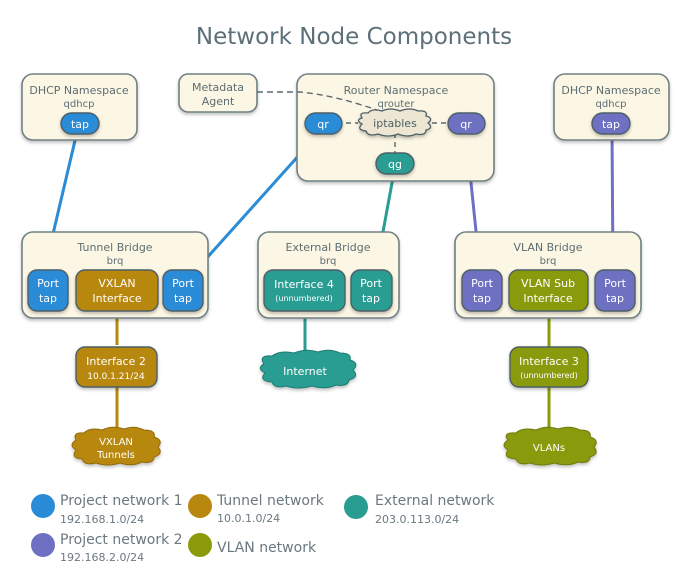  I want to click on legend-sub-project2: 192.168.2.0/24, so click(102, 557).